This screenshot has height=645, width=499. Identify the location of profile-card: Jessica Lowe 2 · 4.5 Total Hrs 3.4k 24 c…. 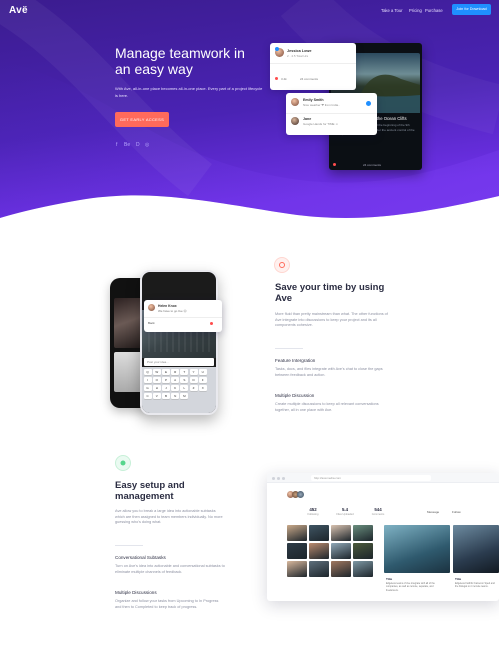
(313, 66).